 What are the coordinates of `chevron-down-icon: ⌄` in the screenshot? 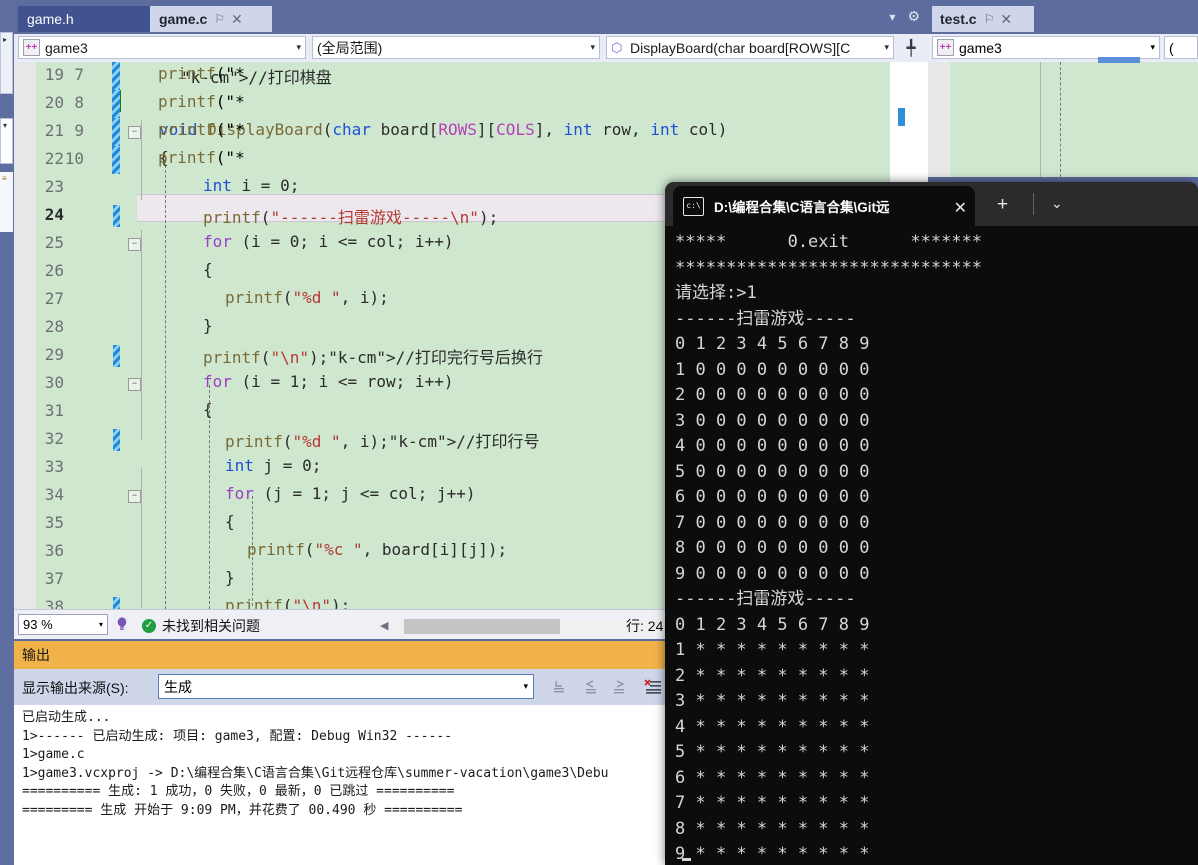 It's located at (1057, 203).